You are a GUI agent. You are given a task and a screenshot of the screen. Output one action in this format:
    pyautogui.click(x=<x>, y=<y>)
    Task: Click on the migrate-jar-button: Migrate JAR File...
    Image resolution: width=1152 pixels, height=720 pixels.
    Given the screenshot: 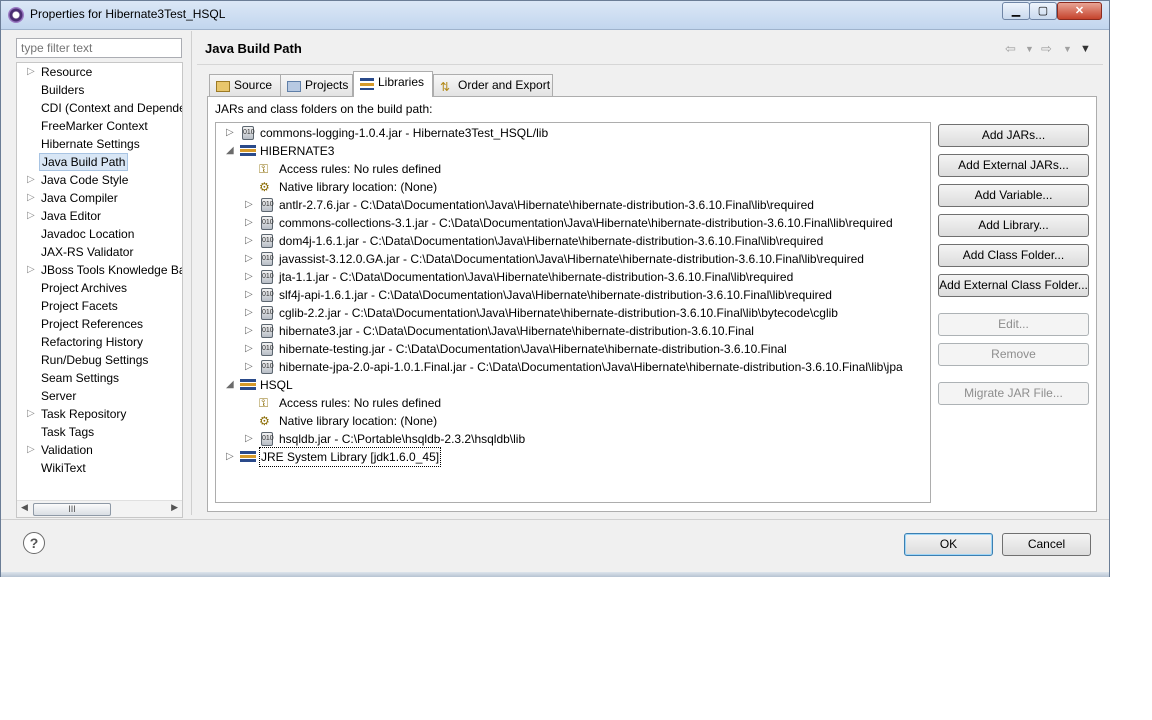 What is the action you would take?
    pyautogui.click(x=1013, y=393)
    